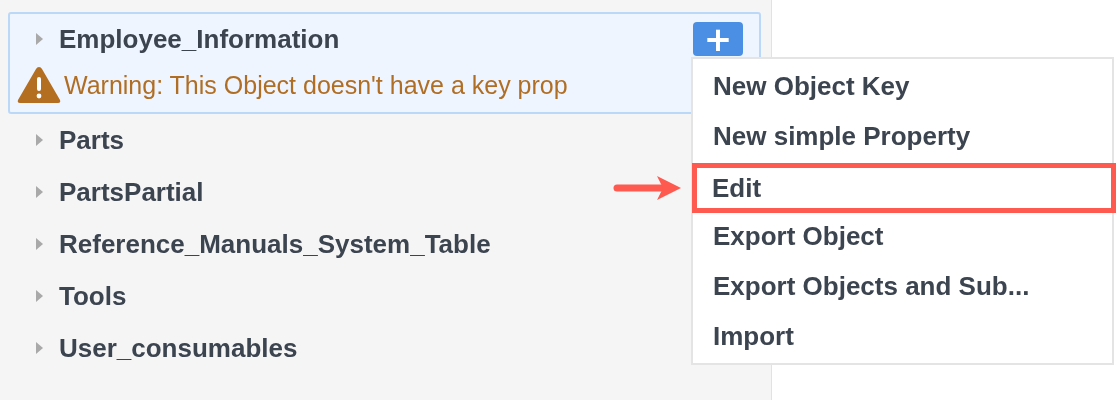  I want to click on menu-item: New Object Key, so click(902, 88).